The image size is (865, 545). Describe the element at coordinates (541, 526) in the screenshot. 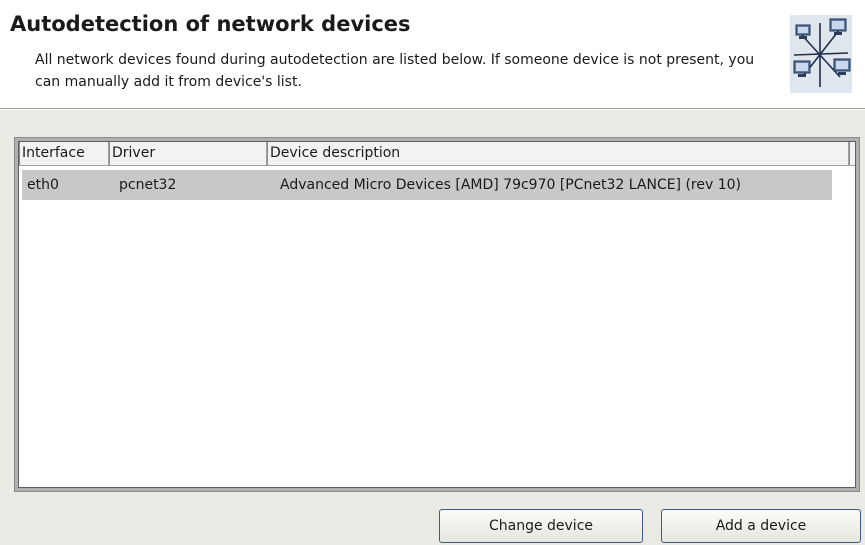

I see `change-device-button: Change device` at that location.